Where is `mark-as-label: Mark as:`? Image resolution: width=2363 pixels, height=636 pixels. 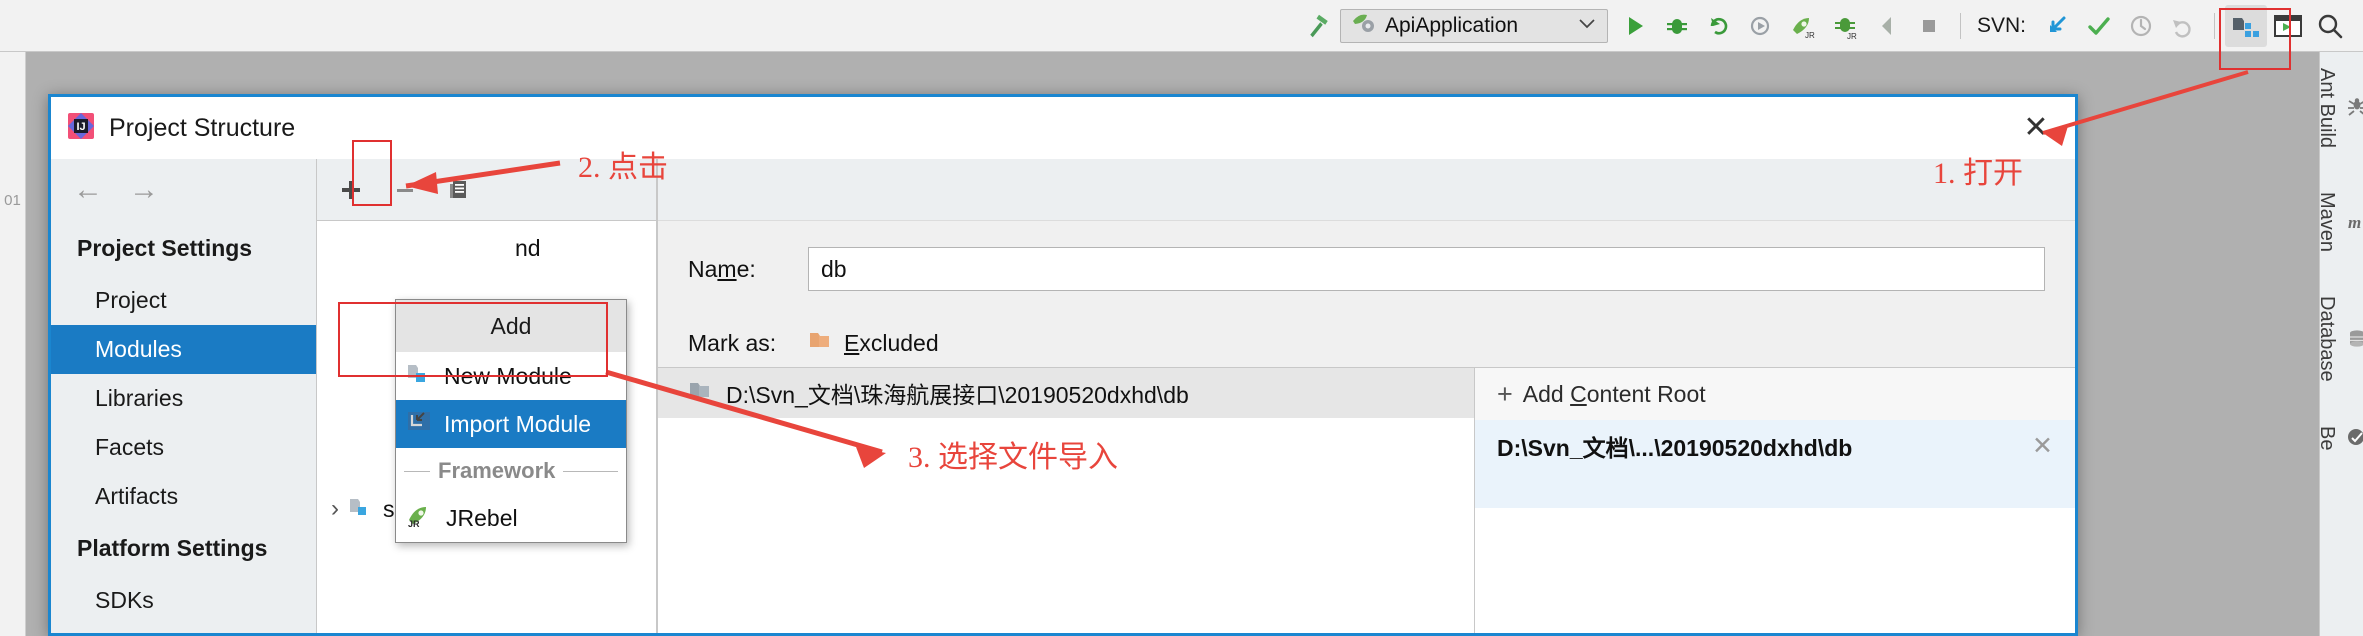 mark-as-label: Mark as: is located at coordinates (732, 342).